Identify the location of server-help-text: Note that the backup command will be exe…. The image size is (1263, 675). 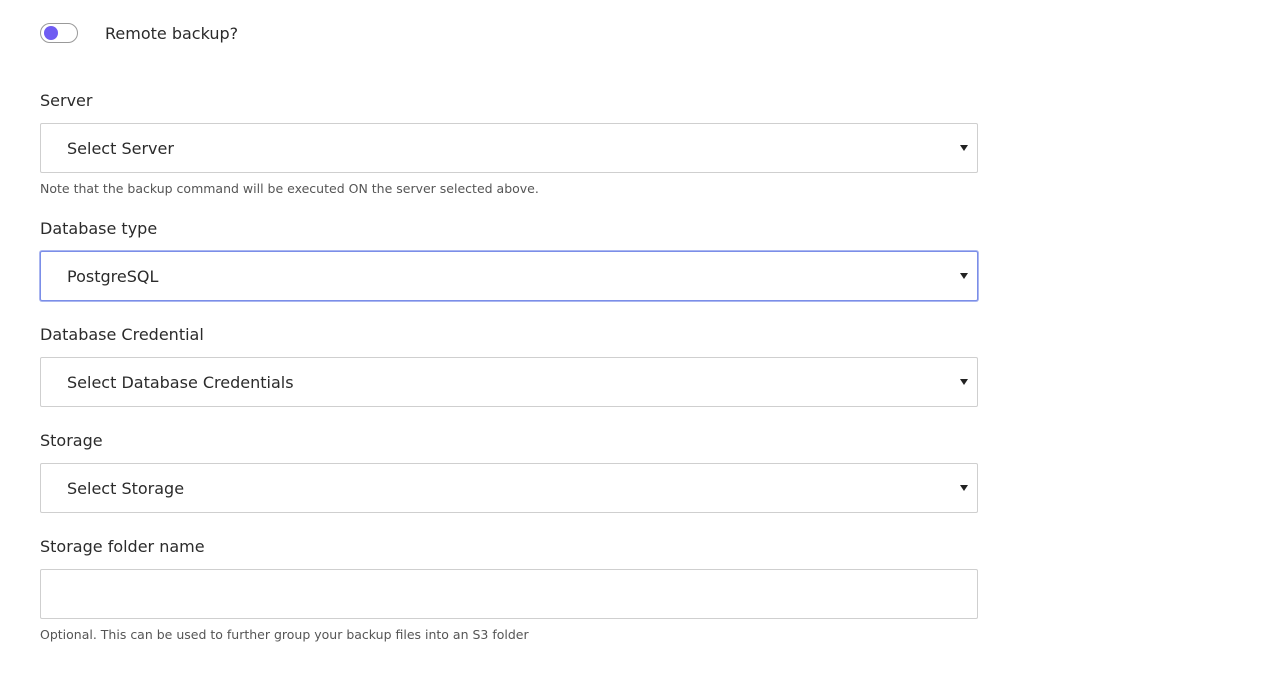
(289, 188).